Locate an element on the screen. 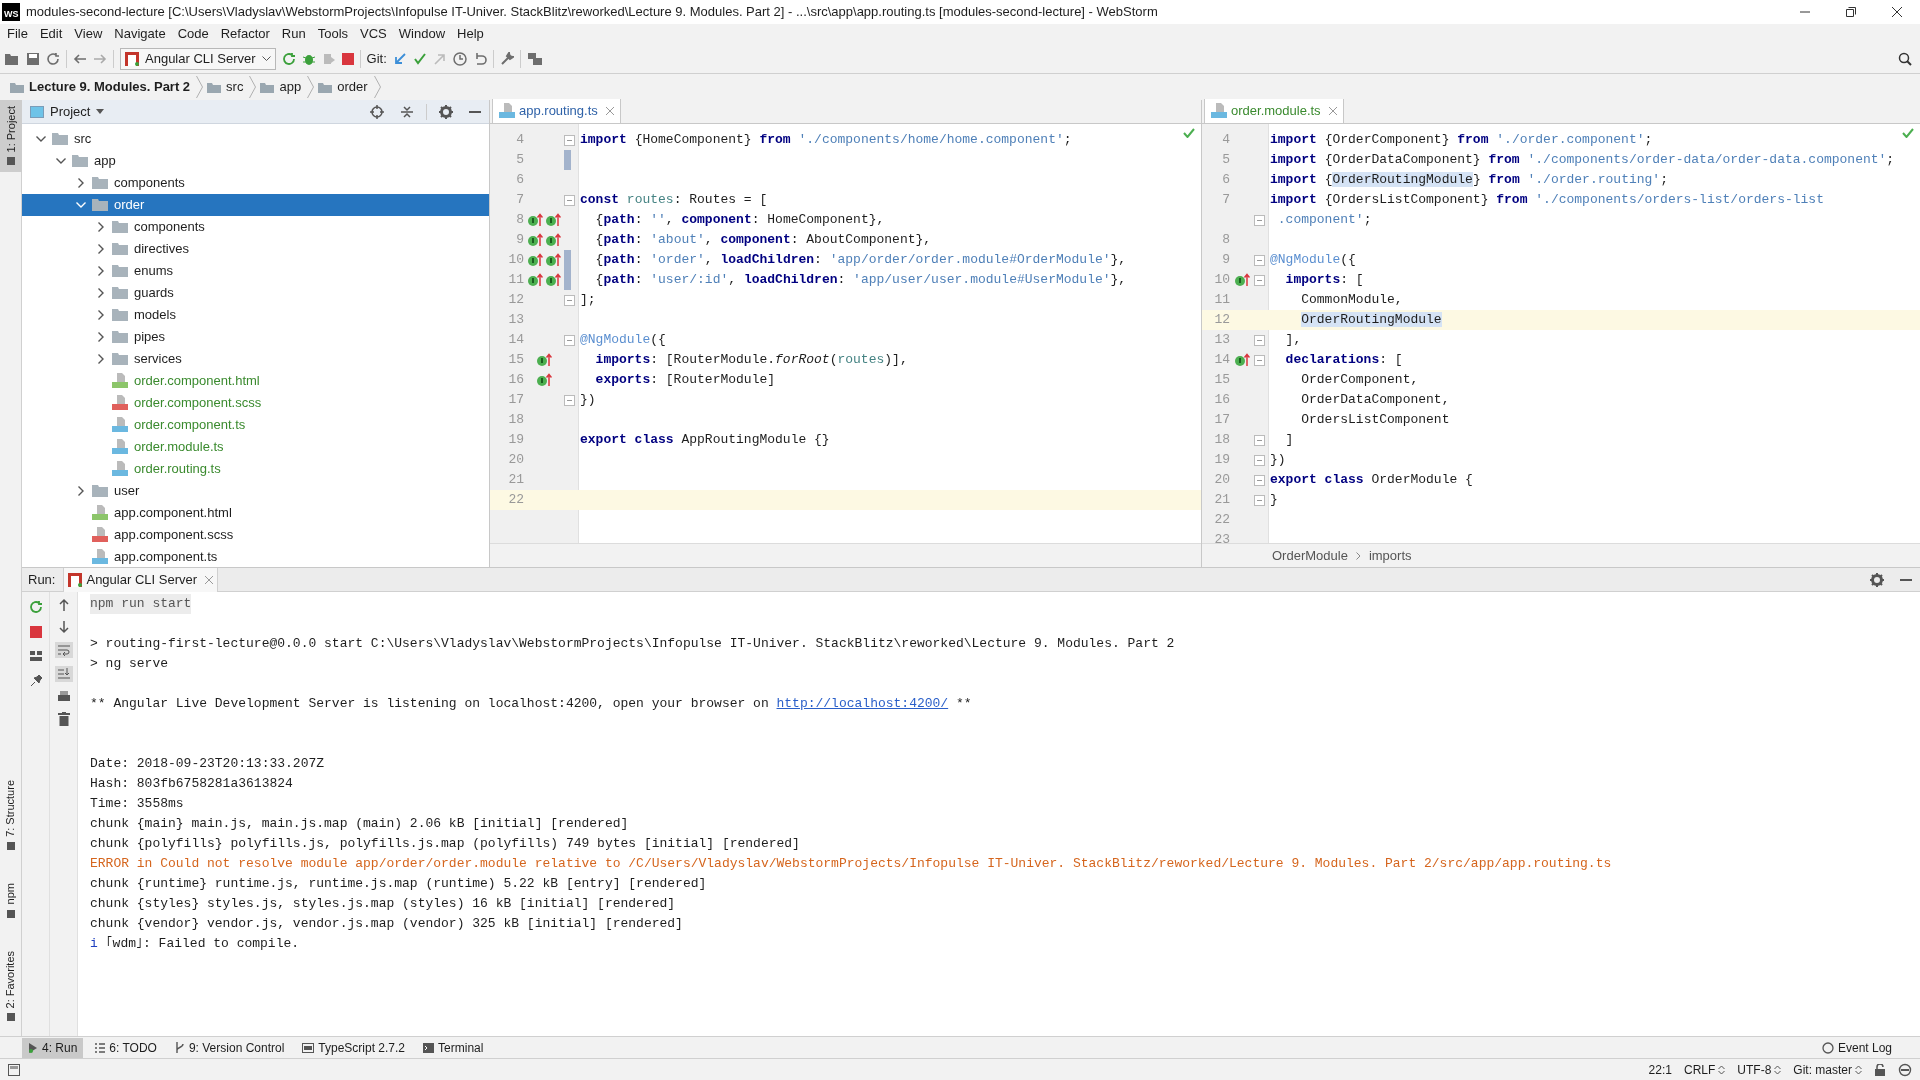 Image resolution: width=1920 pixels, height=1080 pixels. tree-item: src is located at coordinates (255, 139).